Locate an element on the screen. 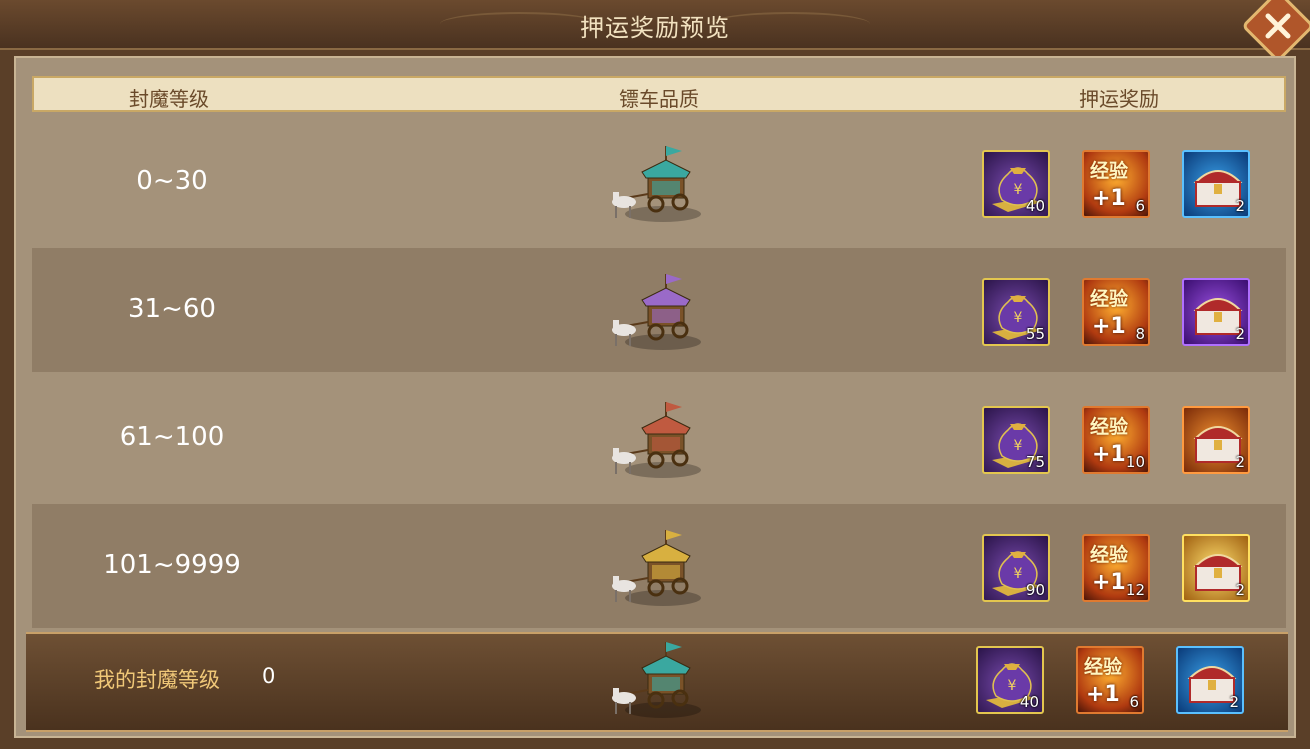  close-icon is located at coordinates (1278, 26).